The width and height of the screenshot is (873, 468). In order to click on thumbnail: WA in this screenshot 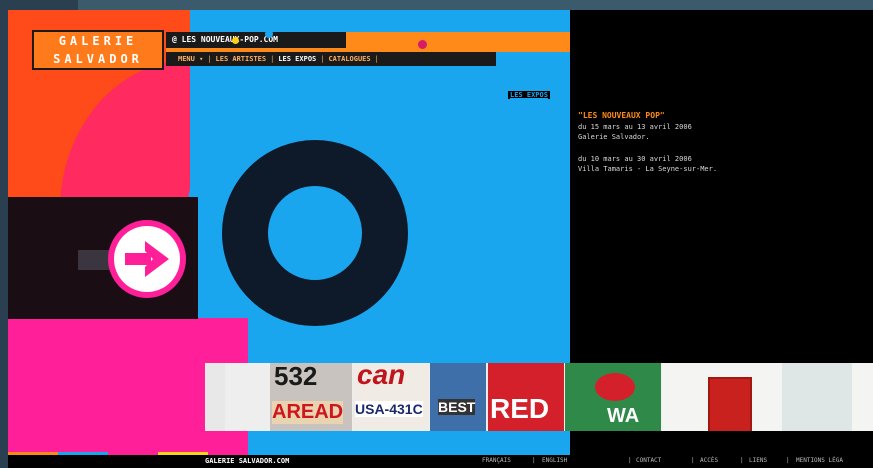, I will do `click(613, 397)`.